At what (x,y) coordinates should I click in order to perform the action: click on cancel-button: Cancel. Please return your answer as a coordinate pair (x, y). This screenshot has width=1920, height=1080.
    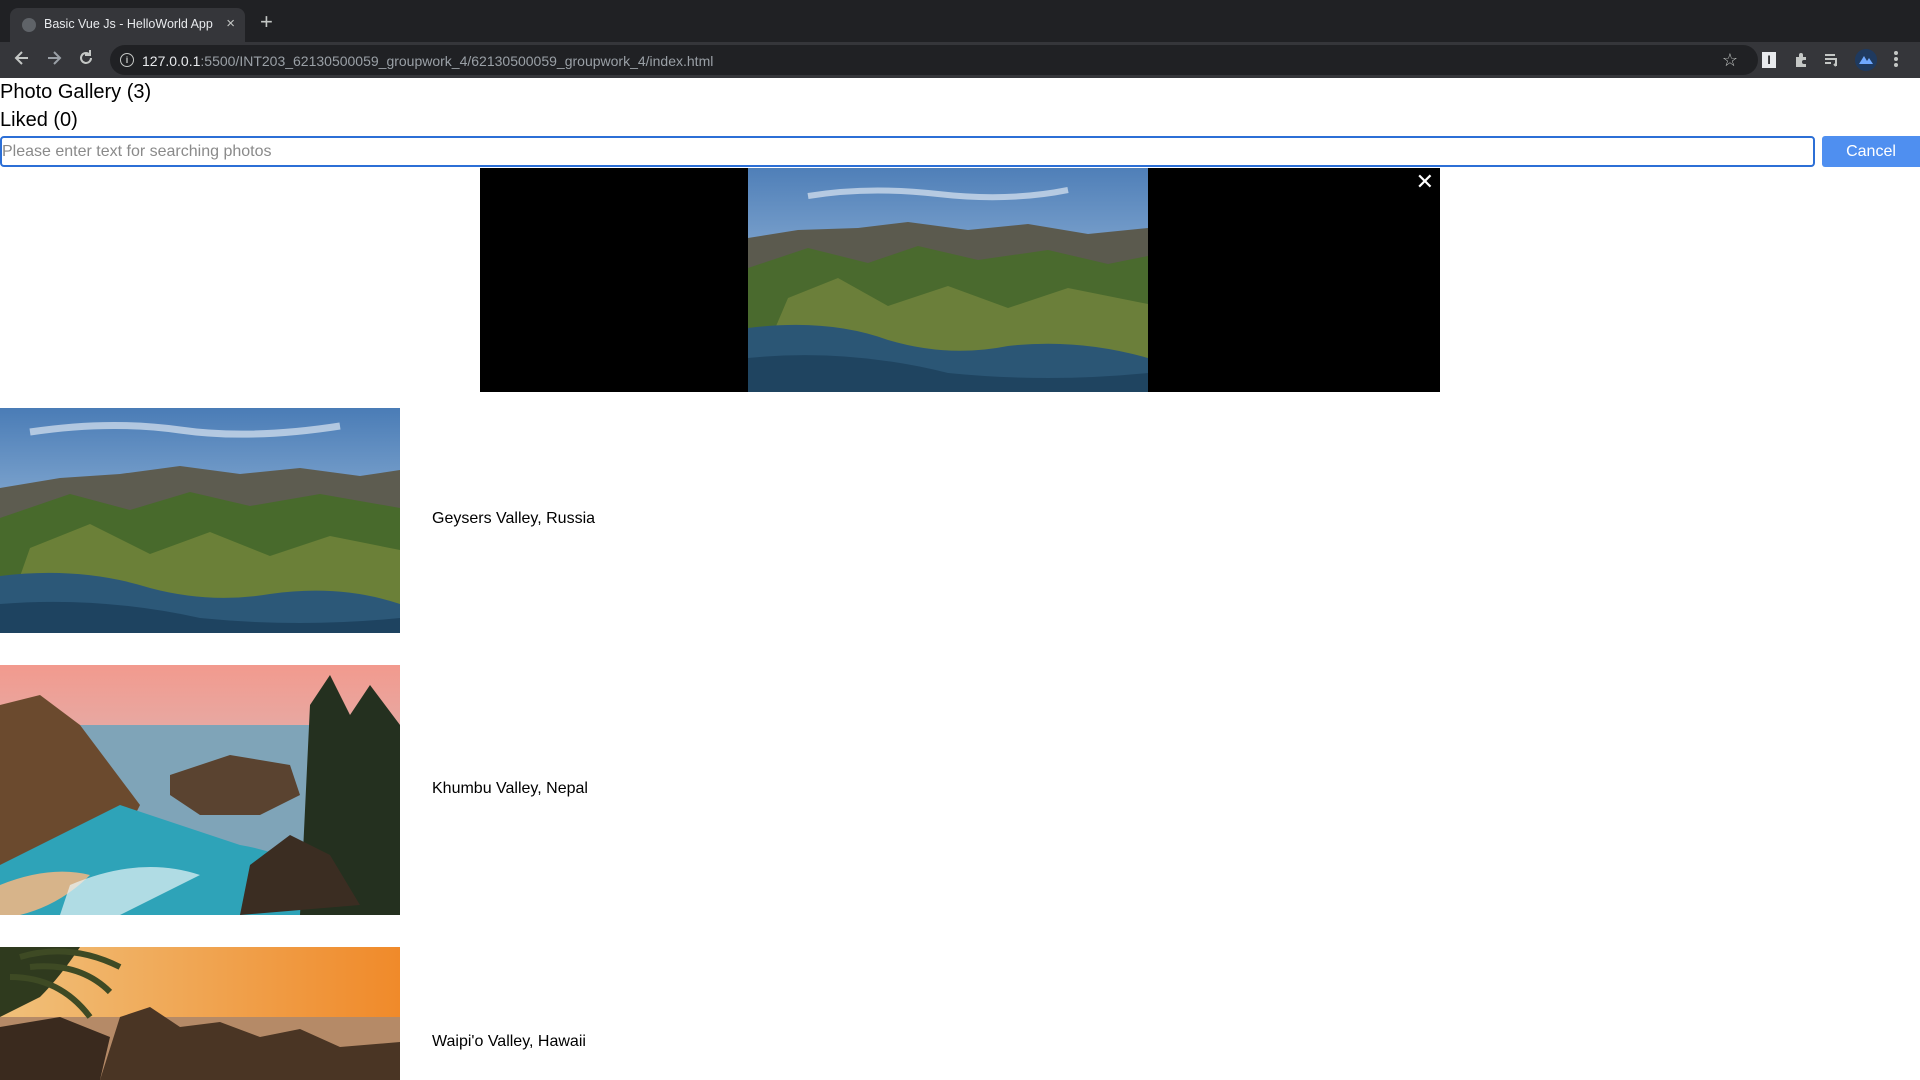
    Looking at the image, I should click on (1871, 151).